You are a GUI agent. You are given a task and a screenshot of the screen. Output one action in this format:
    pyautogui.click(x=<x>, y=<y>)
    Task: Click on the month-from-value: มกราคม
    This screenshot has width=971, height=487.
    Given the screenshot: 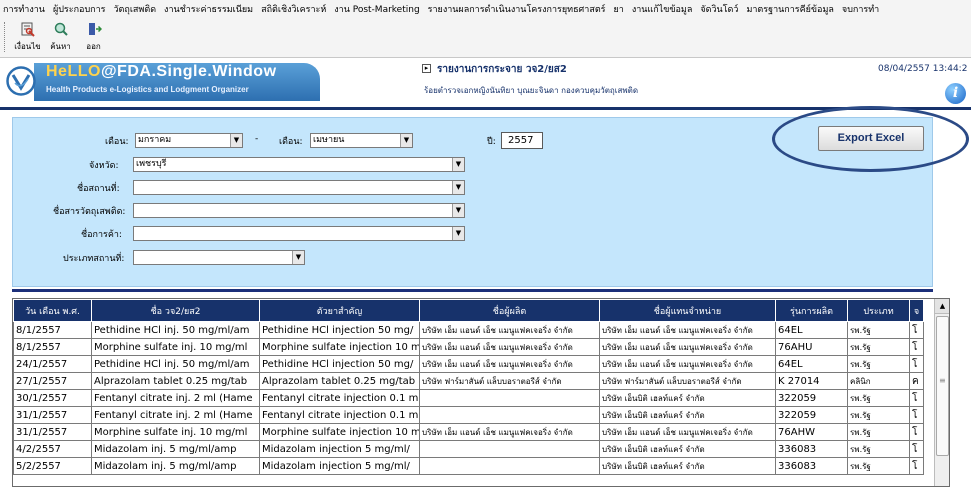 What is the action you would take?
    pyautogui.click(x=155, y=140)
    